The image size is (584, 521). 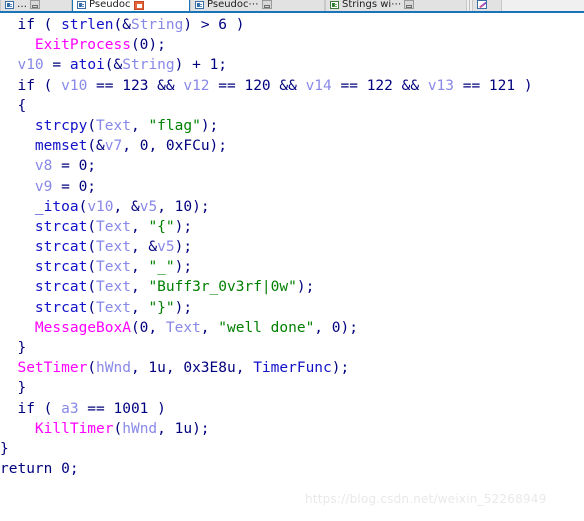 What do you see at coordinates (13, 105) in the screenshot?
I see `code-token: {` at bounding box center [13, 105].